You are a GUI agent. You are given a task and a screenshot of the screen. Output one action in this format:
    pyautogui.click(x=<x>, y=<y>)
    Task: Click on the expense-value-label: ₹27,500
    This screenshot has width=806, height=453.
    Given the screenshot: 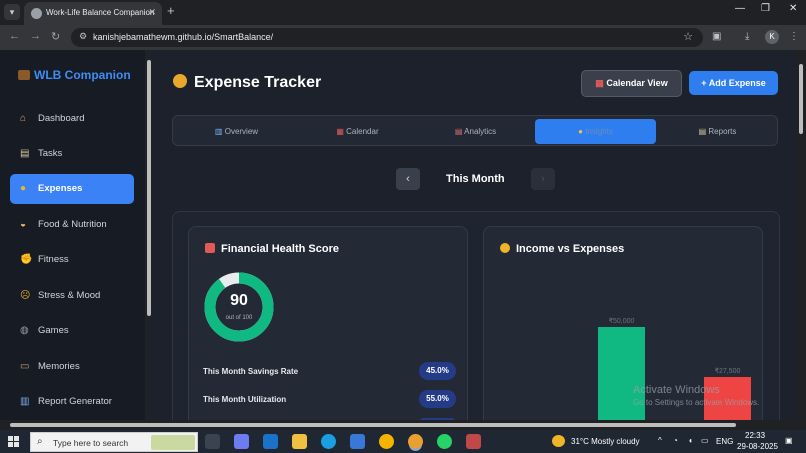 What is the action you would take?
    pyautogui.click(x=727, y=372)
    